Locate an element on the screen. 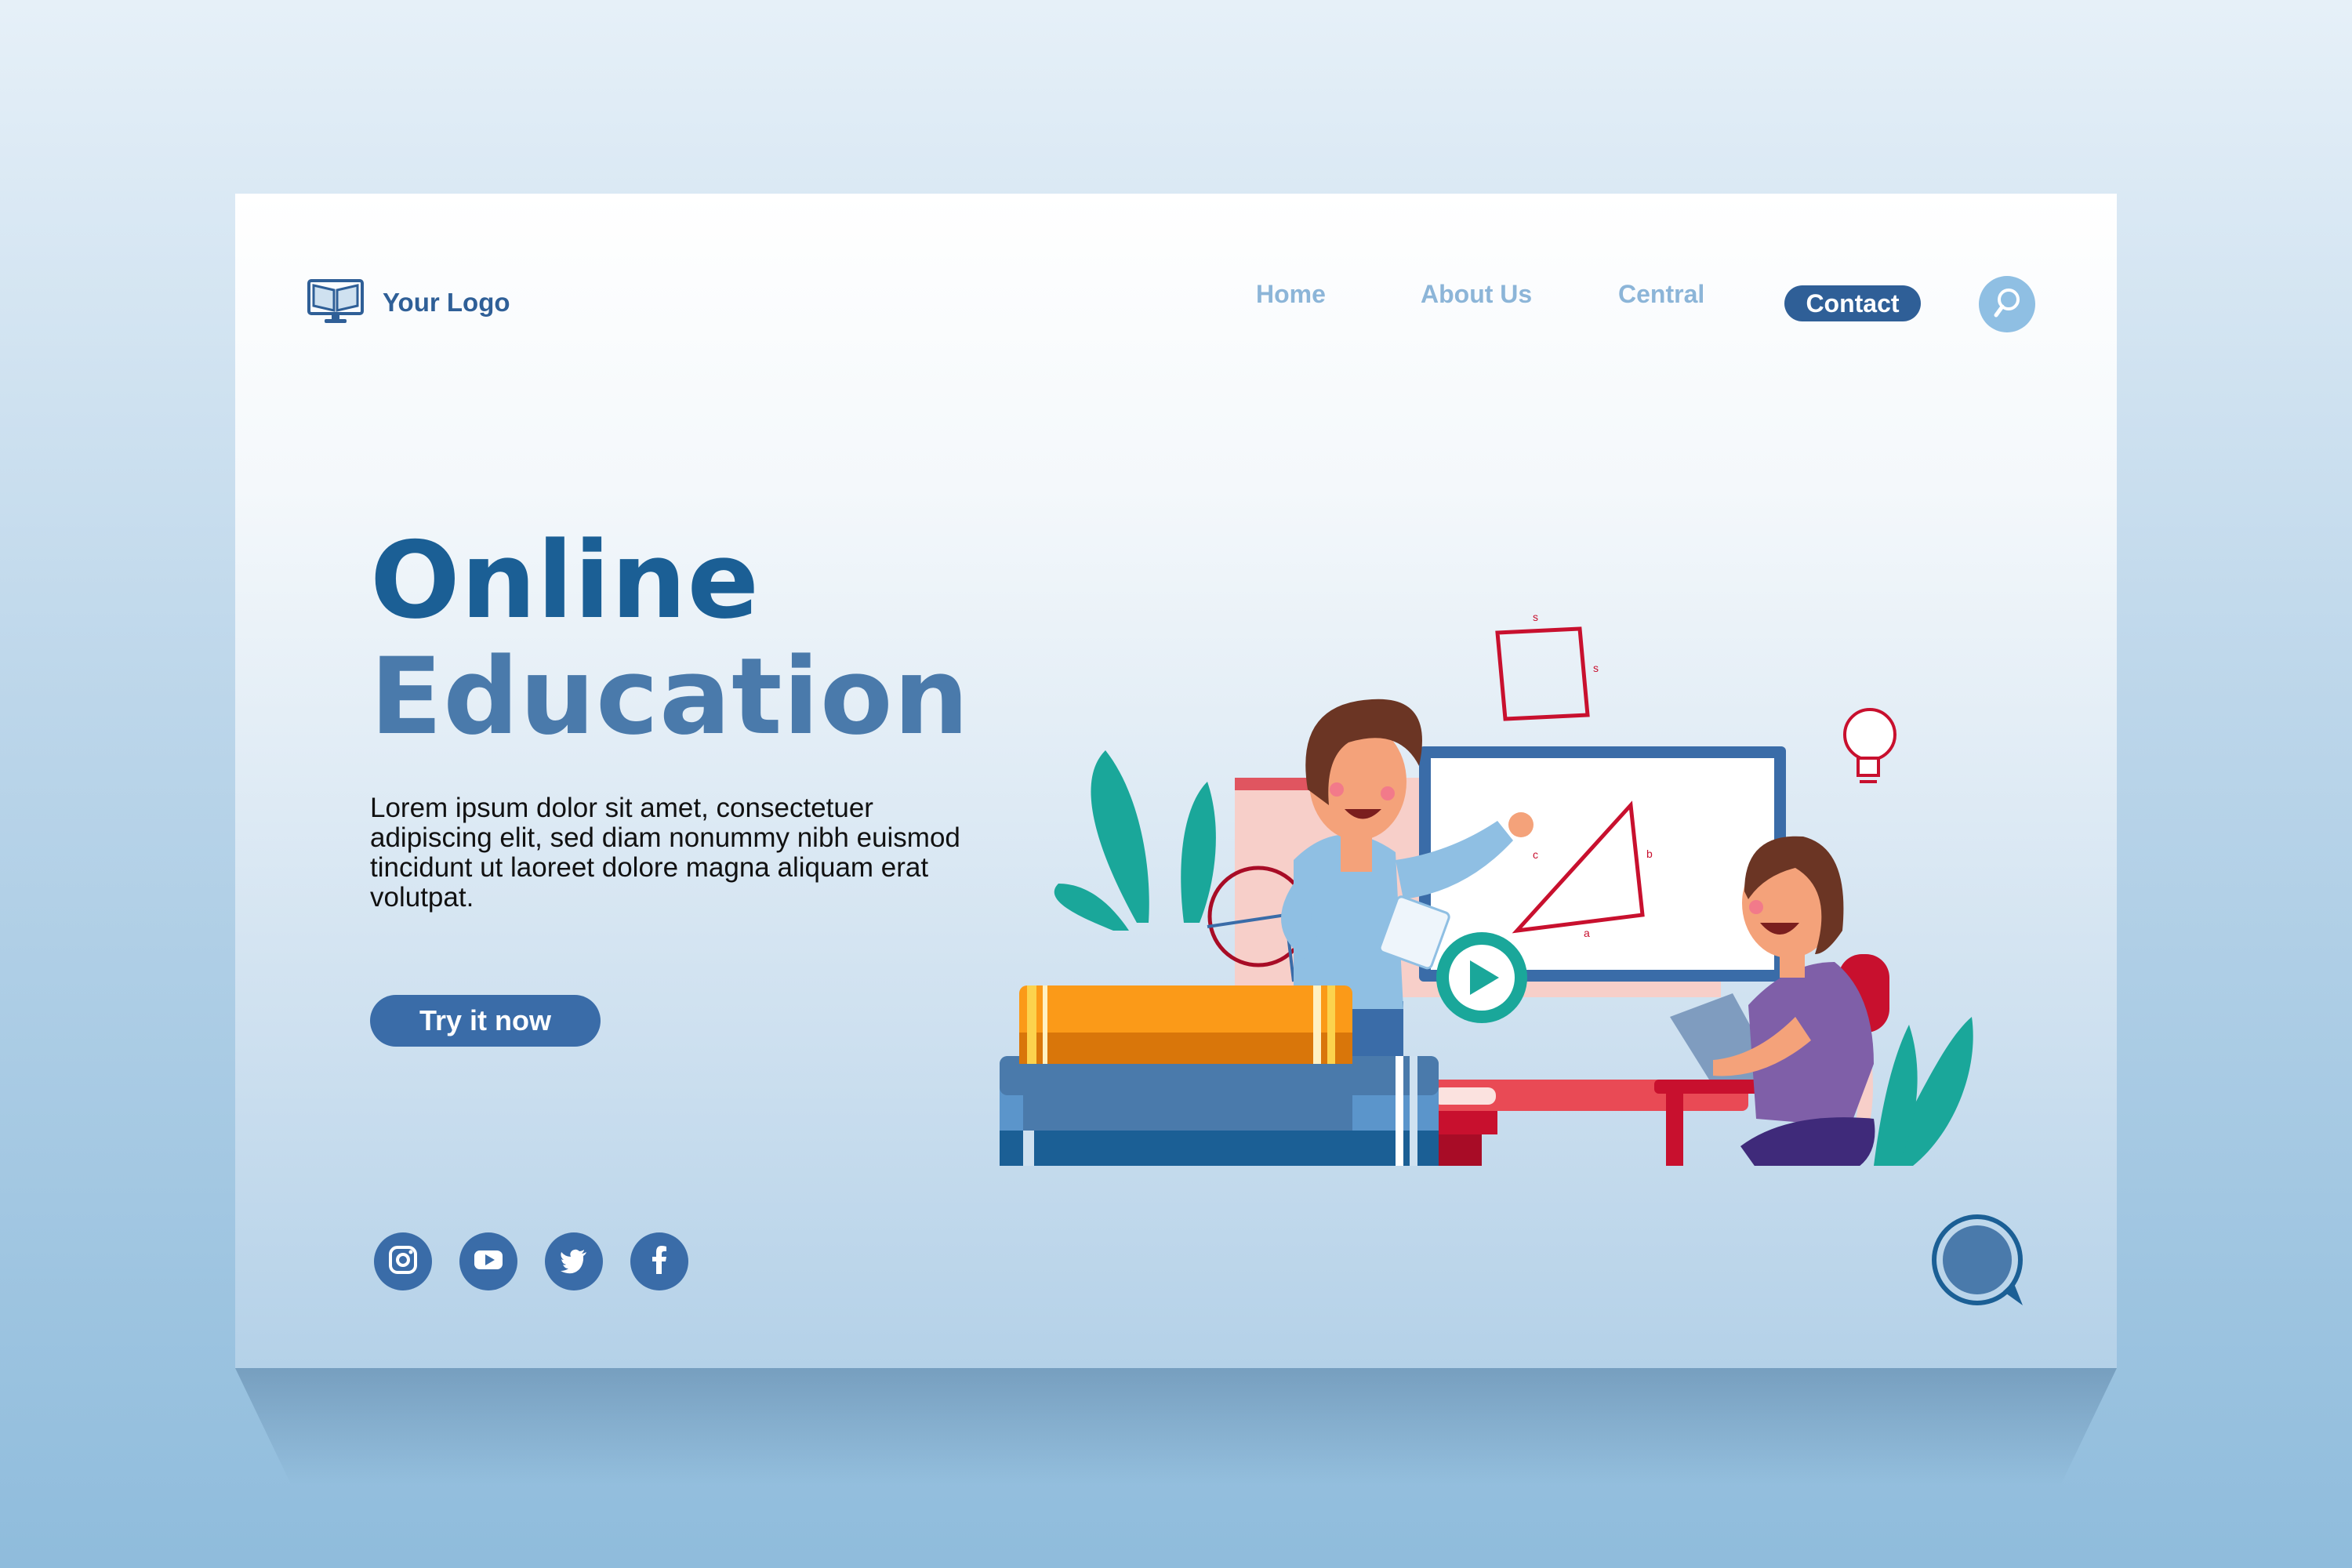 This screenshot has width=2352, height=1568. nav-about-us: About Us is located at coordinates (1476, 294).